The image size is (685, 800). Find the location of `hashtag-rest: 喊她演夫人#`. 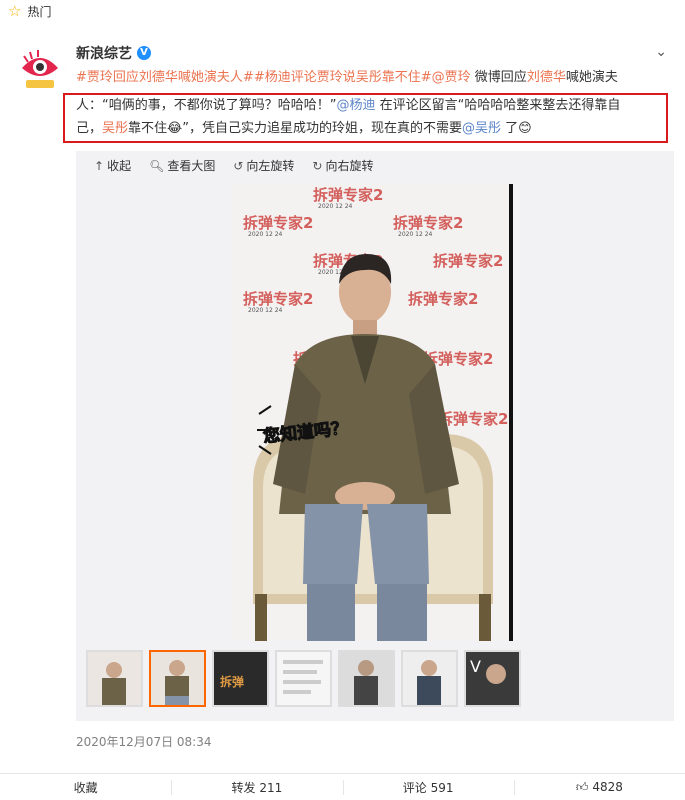

hashtag-rest: 喊她演夫人# is located at coordinates (216, 77).